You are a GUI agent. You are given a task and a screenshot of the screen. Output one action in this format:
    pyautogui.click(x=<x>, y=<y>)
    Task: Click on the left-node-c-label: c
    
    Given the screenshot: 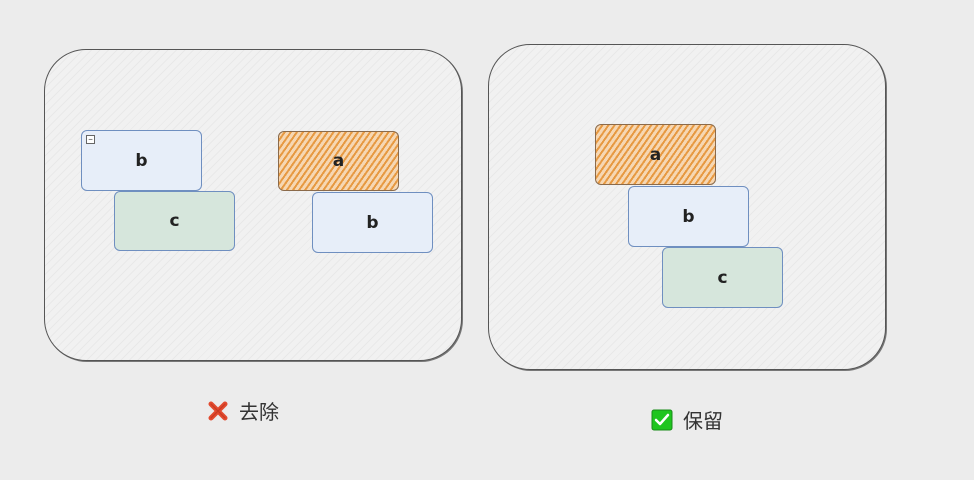 What is the action you would take?
    pyautogui.click(x=174, y=221)
    